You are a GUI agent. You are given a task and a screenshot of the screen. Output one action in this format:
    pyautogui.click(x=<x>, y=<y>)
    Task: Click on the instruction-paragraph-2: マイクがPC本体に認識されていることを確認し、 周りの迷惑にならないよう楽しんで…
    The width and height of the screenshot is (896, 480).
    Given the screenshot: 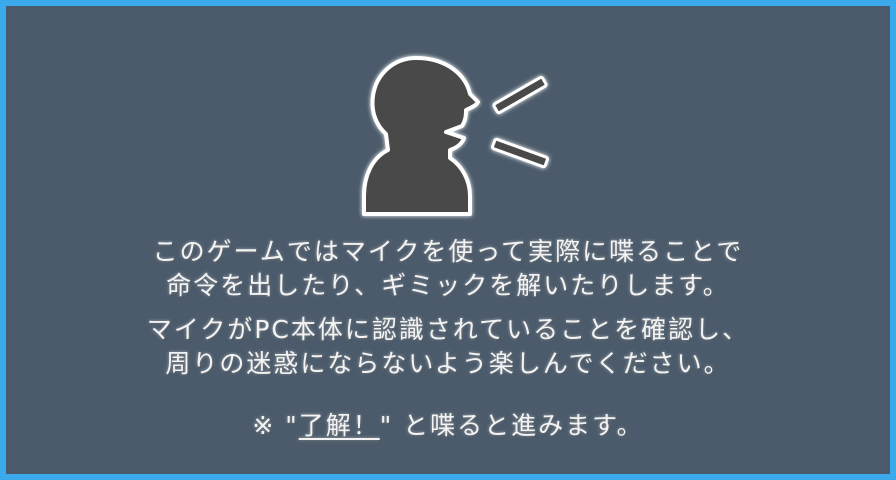 What is the action you would take?
    pyautogui.click(x=448, y=347)
    